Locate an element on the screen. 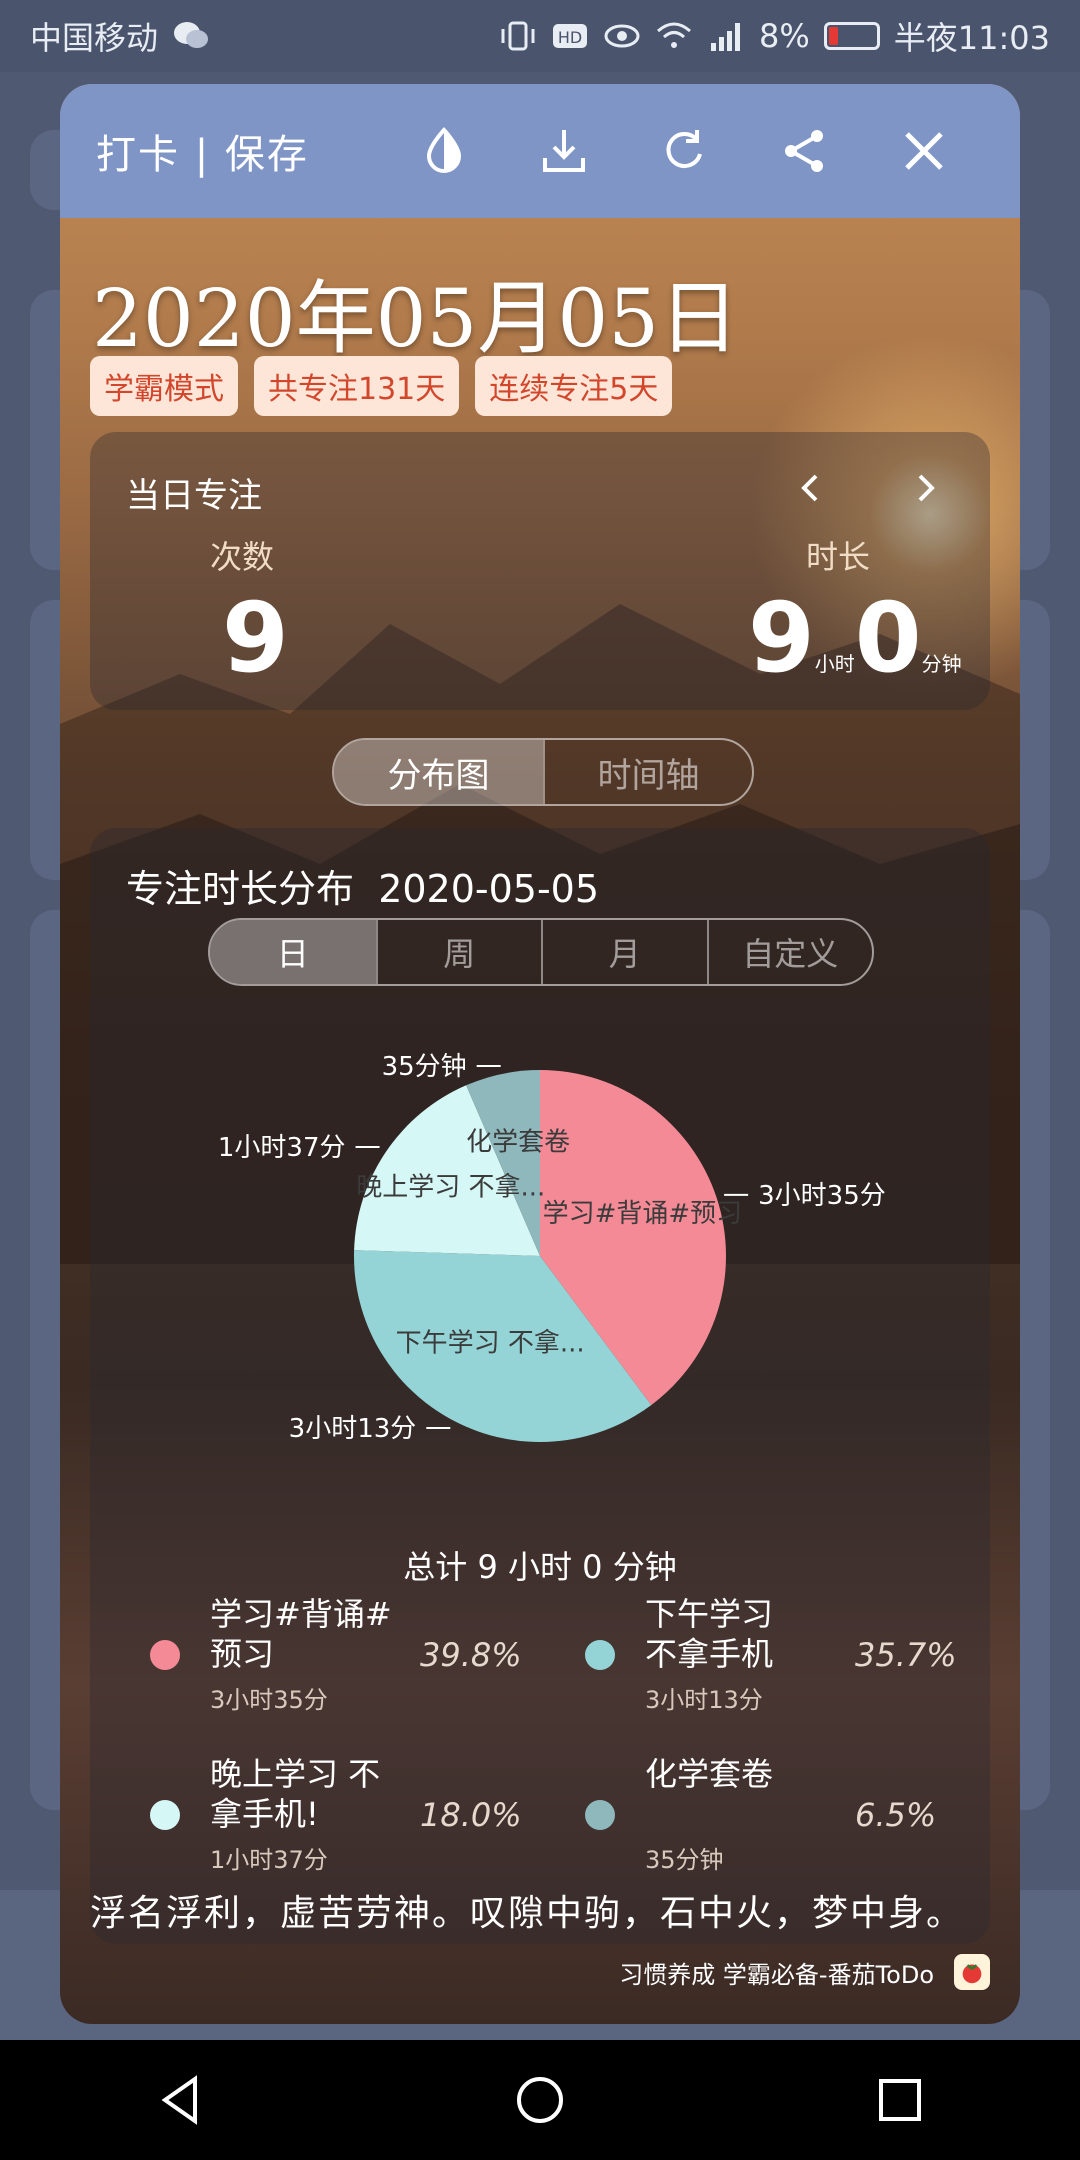 The width and height of the screenshot is (1080, 2160). legend-name-line: 晚上学习 不 is located at coordinates (295, 1774).